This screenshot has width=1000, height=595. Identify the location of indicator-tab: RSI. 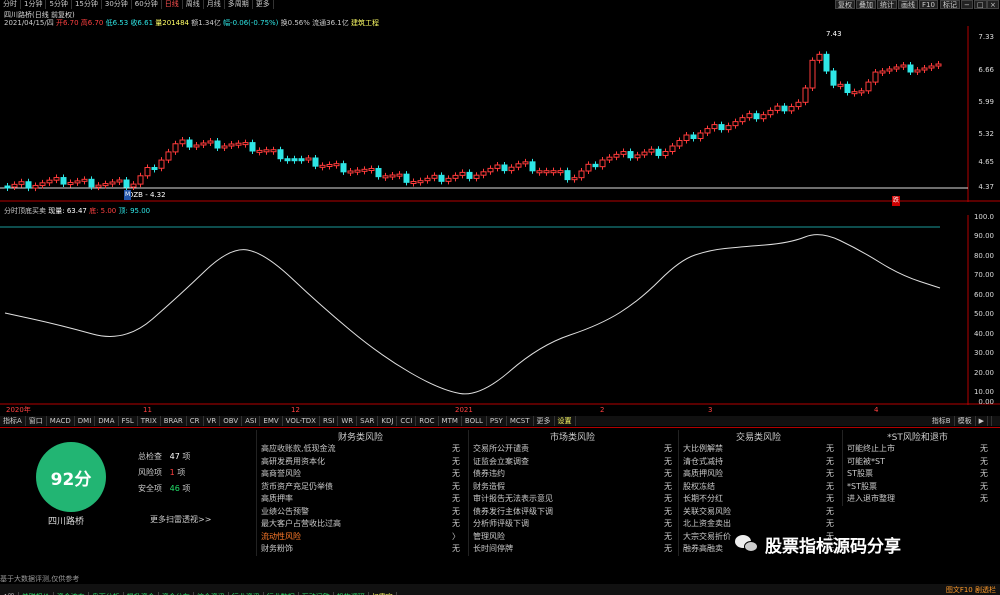
(329, 421).